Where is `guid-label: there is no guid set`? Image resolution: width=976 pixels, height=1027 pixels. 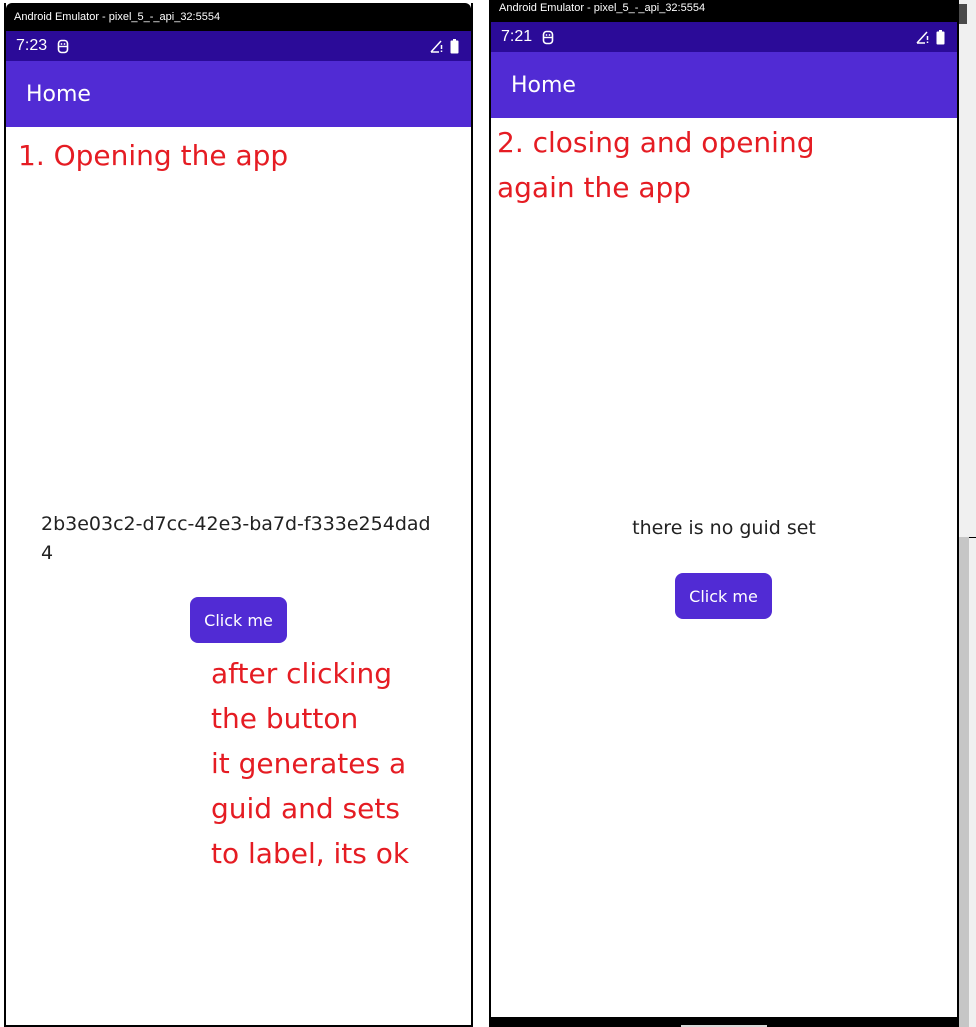 guid-label: there is no guid set is located at coordinates (724, 528).